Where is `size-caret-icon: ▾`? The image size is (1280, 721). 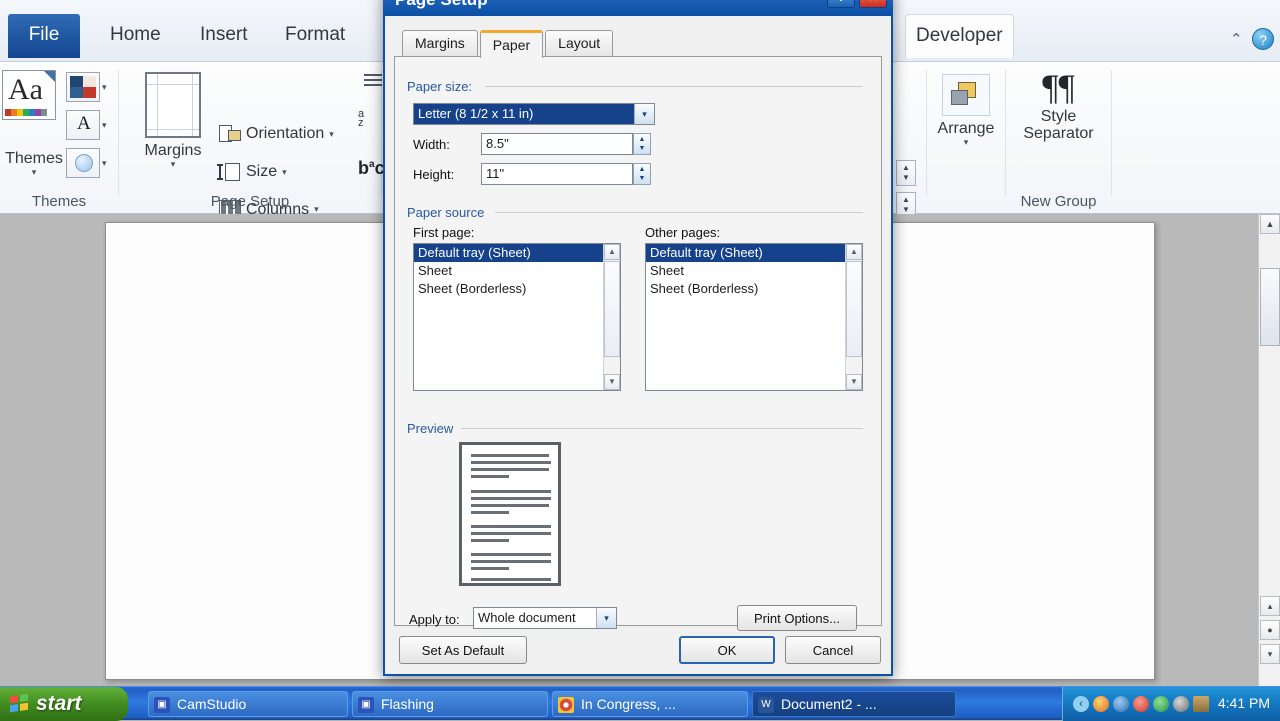 size-caret-icon: ▾ is located at coordinates (284, 172).